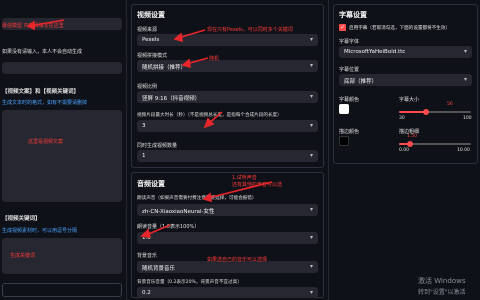  Describe the element at coordinates (227, 238) in the screenshot. I see `voice-volume-select: 1.0` at that location.